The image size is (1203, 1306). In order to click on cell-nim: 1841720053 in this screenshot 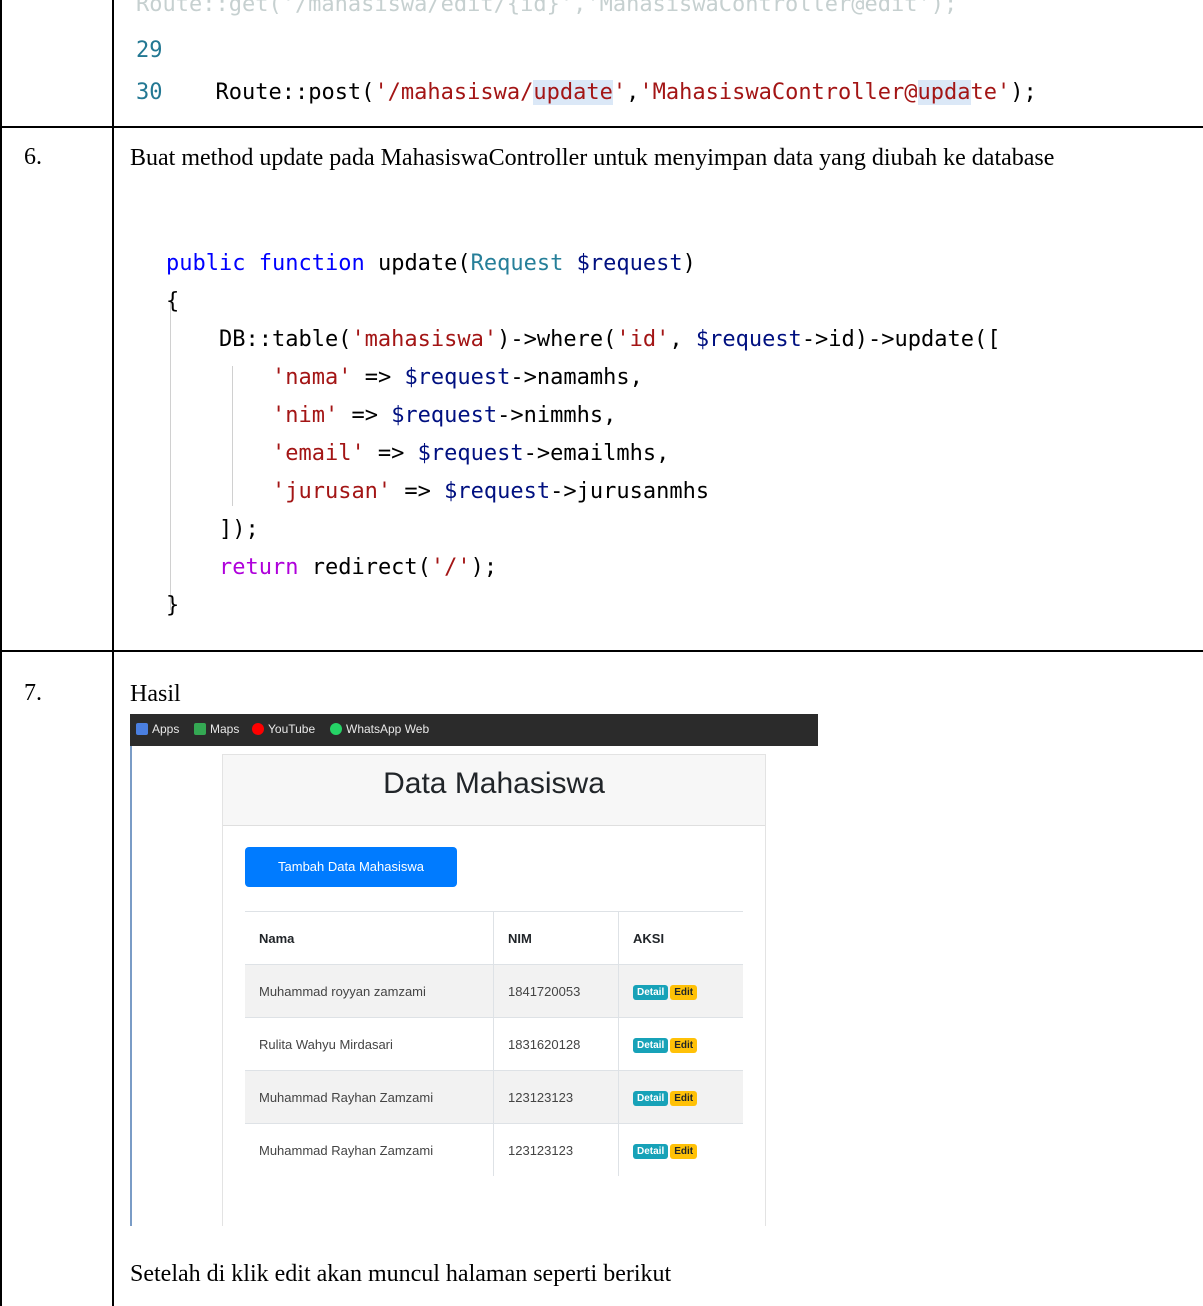, I will do `click(556, 991)`.